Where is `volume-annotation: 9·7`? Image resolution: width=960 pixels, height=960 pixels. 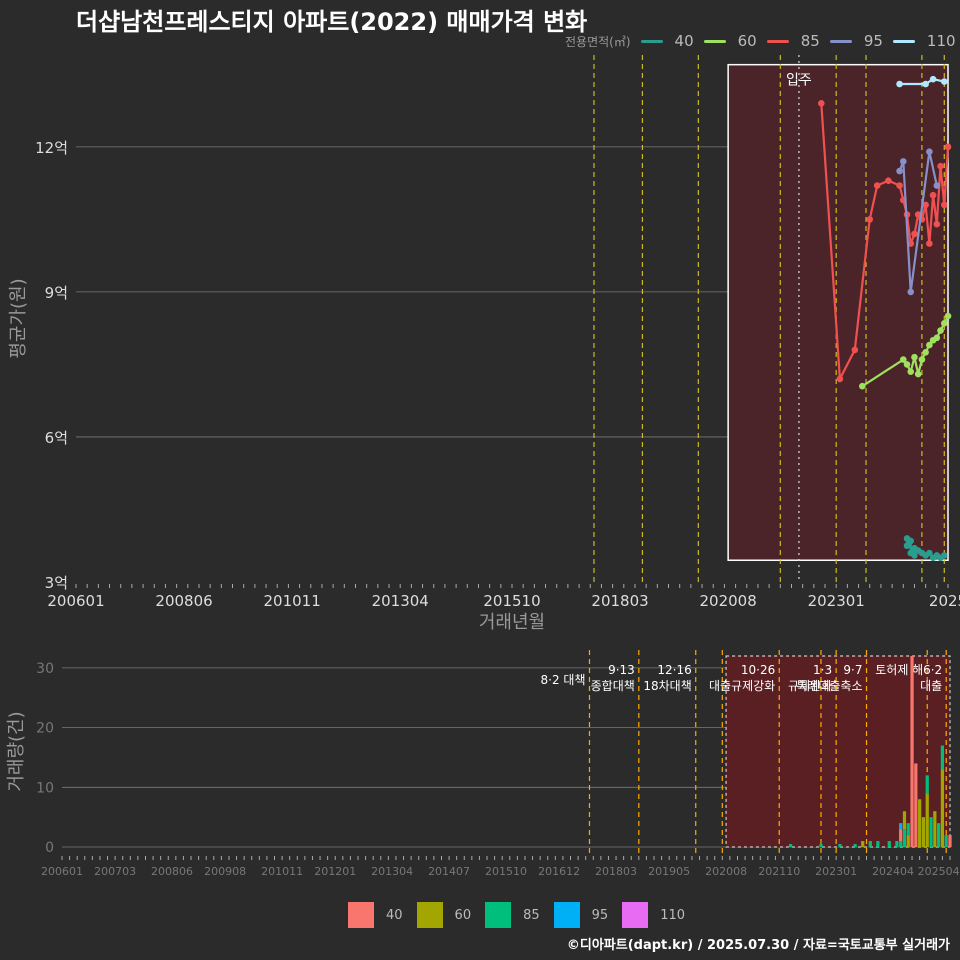 volume-annotation: 9·7 is located at coordinates (852, 670).